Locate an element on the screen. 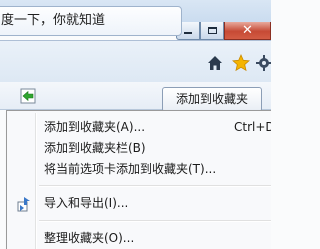 This screenshot has width=320, height=249. gear-icon is located at coordinates (263, 63).